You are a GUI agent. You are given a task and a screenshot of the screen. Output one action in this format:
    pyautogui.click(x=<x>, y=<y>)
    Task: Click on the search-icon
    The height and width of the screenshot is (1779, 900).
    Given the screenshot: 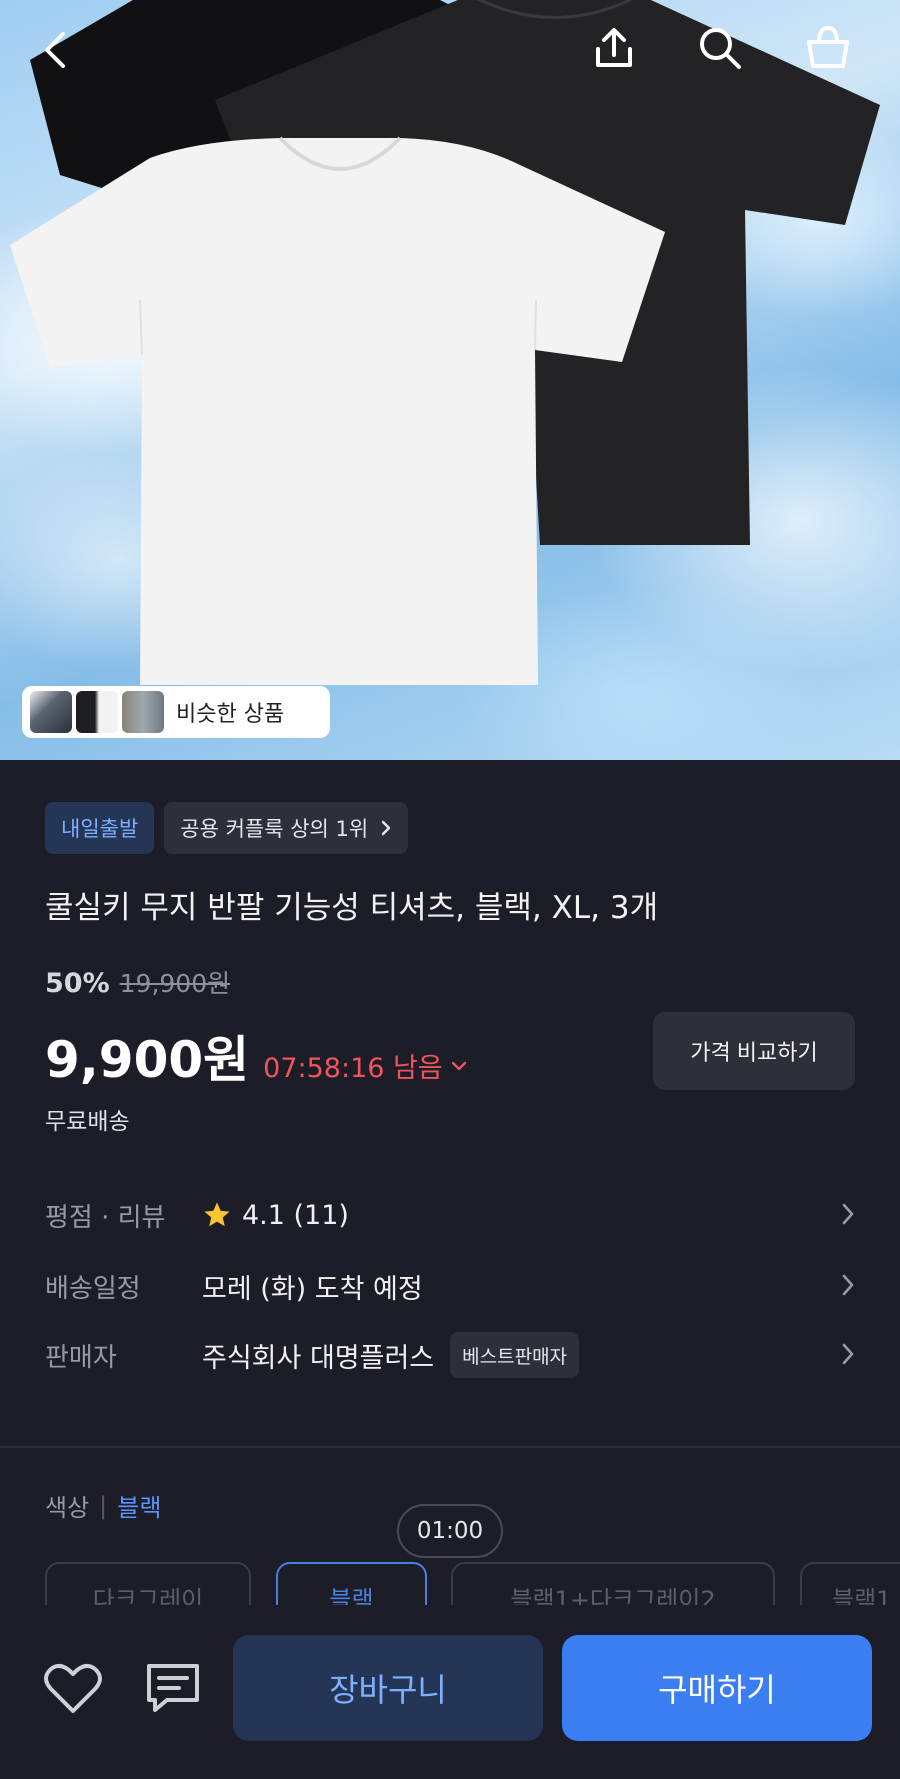 What is the action you would take?
    pyautogui.click(x=720, y=48)
    